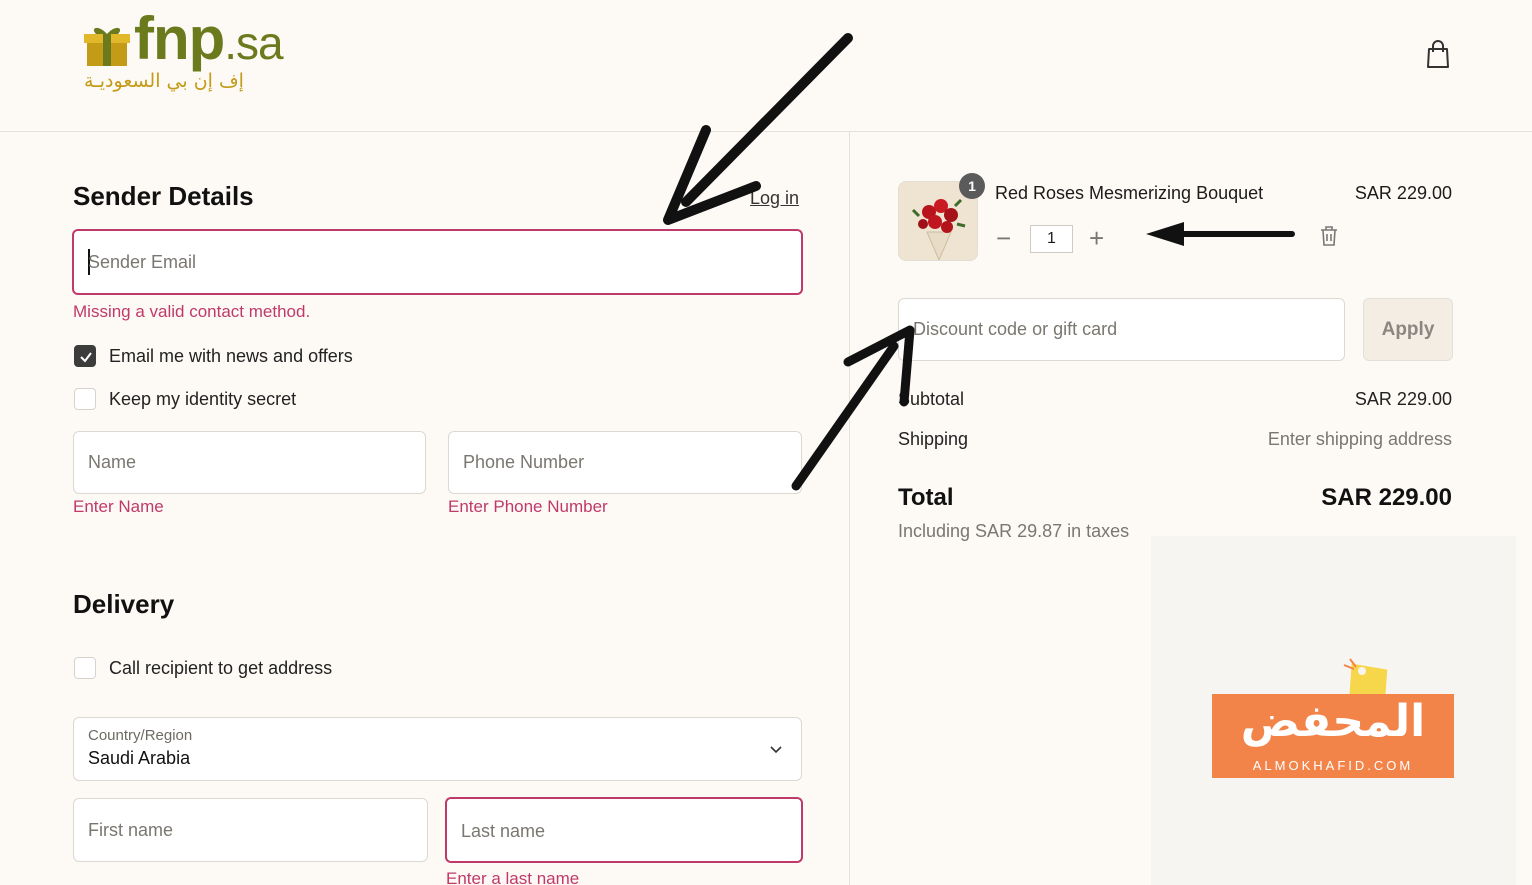  Describe the element at coordinates (1386, 497) in the screenshot. I see `total-value: SAR 229.00` at that location.